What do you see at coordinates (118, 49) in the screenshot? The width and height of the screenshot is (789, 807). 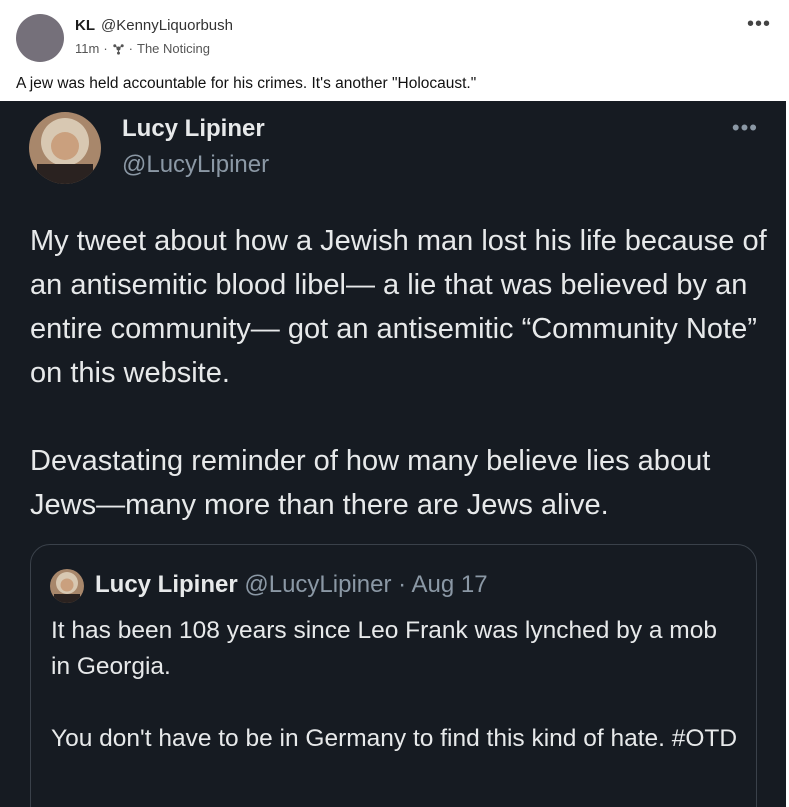 I see `community-icon` at bounding box center [118, 49].